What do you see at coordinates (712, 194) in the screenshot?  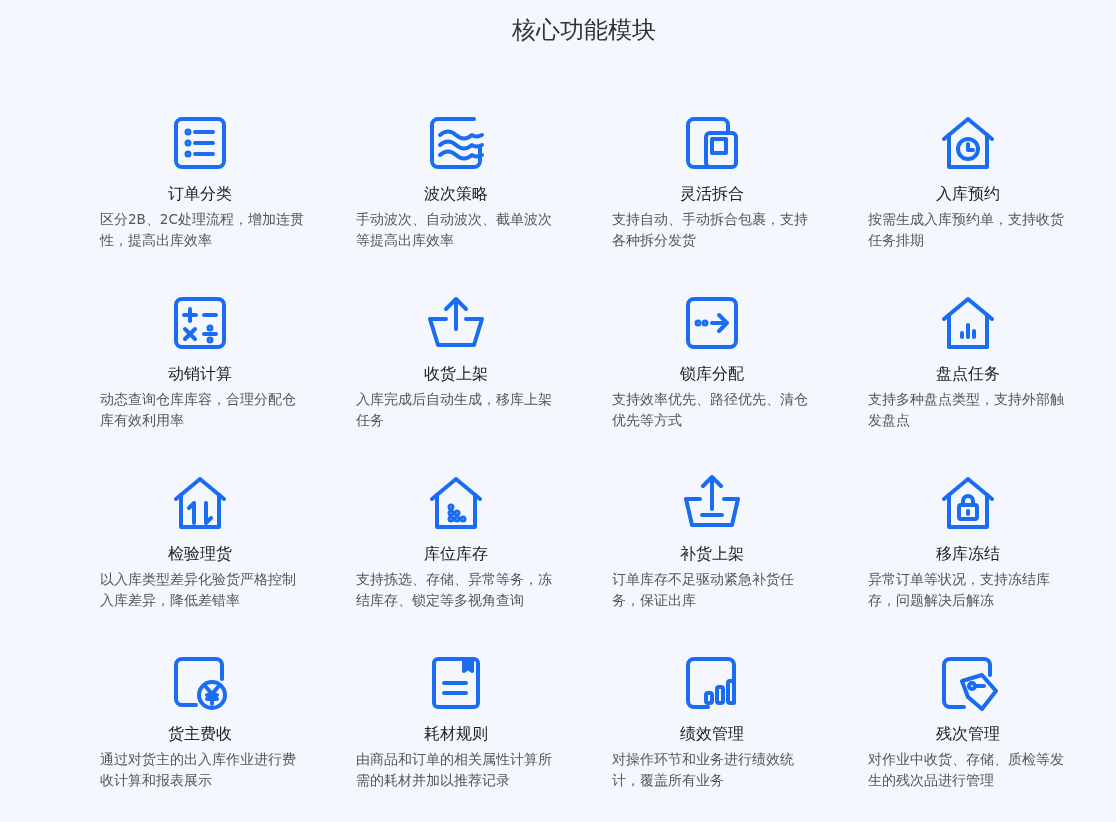 I see `feature-title: 灵活拆合` at bounding box center [712, 194].